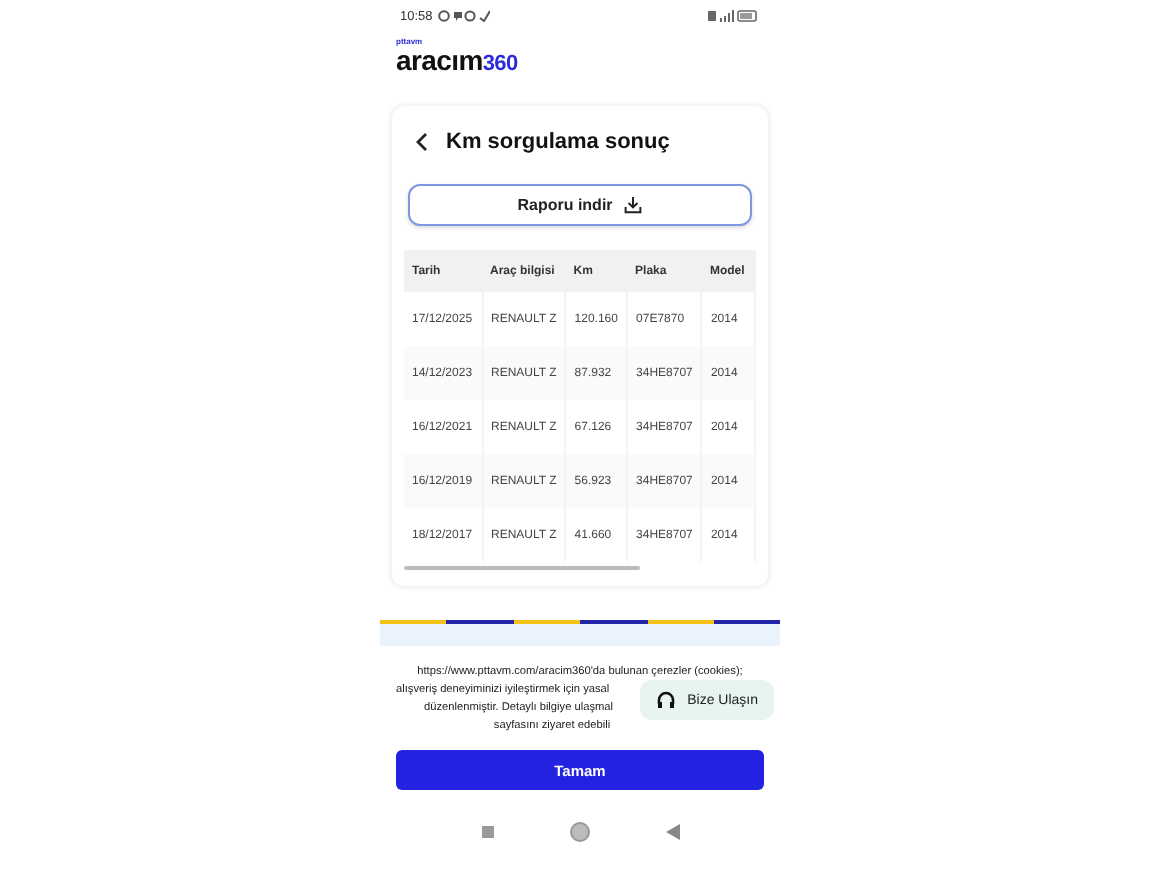 The height and width of the screenshot is (870, 1160). What do you see at coordinates (422, 142) in the screenshot?
I see `back-icon` at bounding box center [422, 142].